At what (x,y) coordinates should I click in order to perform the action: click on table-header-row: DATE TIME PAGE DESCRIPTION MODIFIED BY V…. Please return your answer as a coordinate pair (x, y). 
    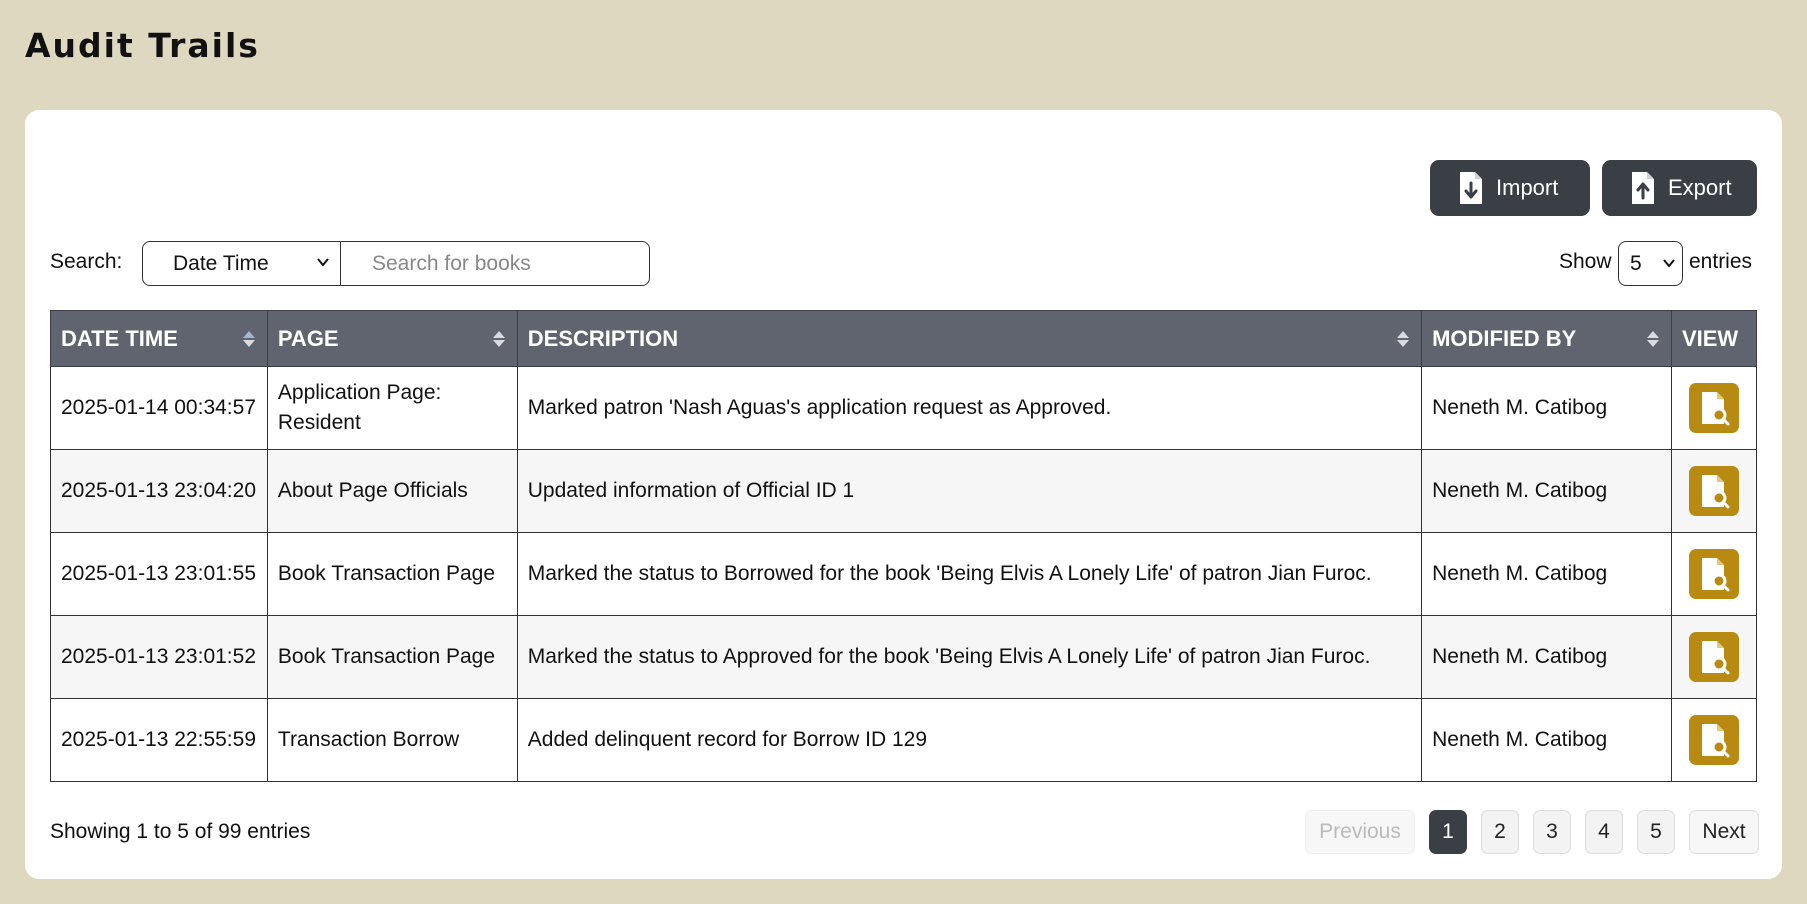
    Looking at the image, I should click on (904, 338).